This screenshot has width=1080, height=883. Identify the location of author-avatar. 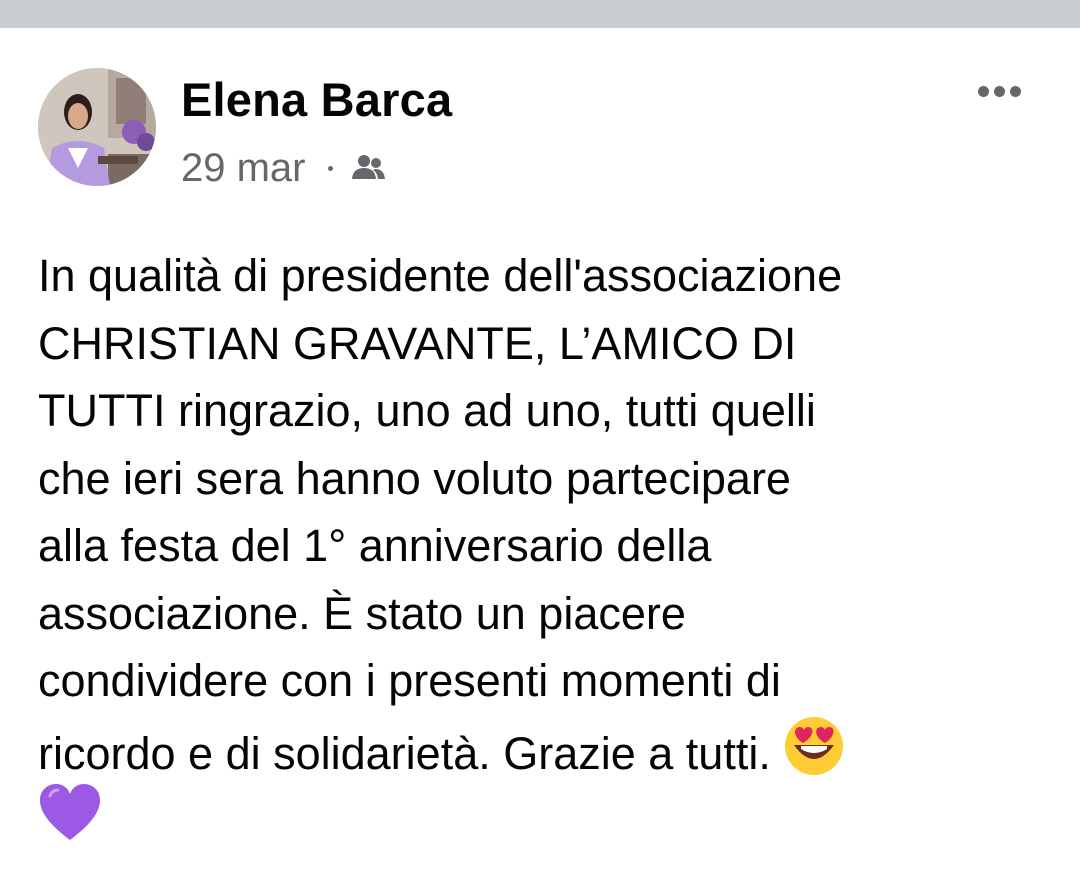
(97, 127).